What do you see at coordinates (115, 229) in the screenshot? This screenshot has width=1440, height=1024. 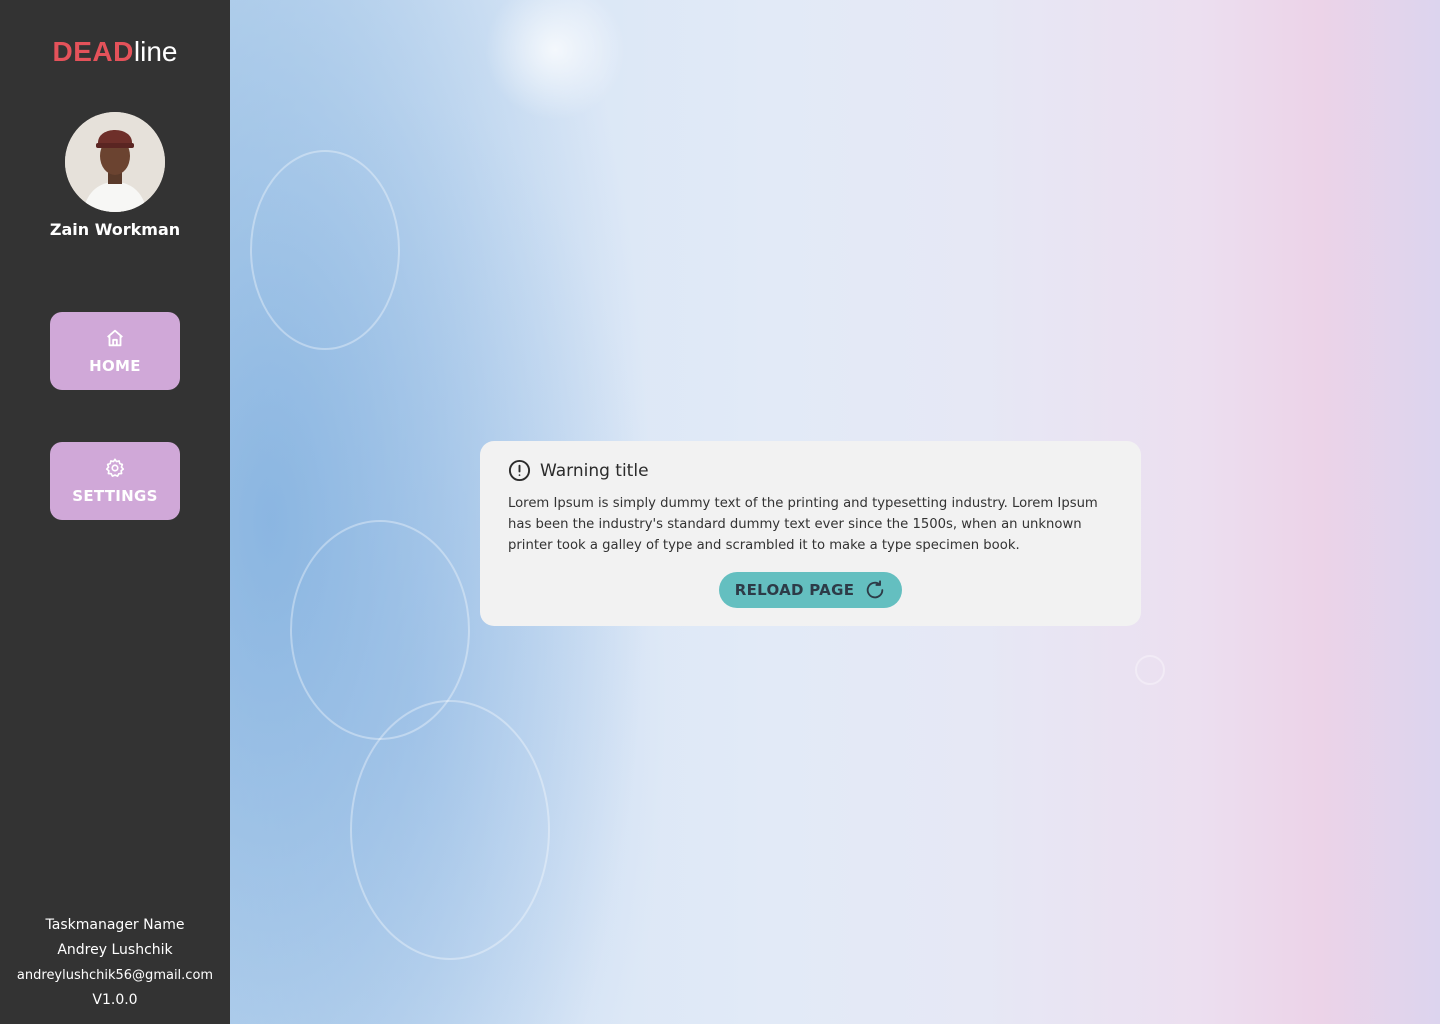 I see `user-name: Zain Workman` at bounding box center [115, 229].